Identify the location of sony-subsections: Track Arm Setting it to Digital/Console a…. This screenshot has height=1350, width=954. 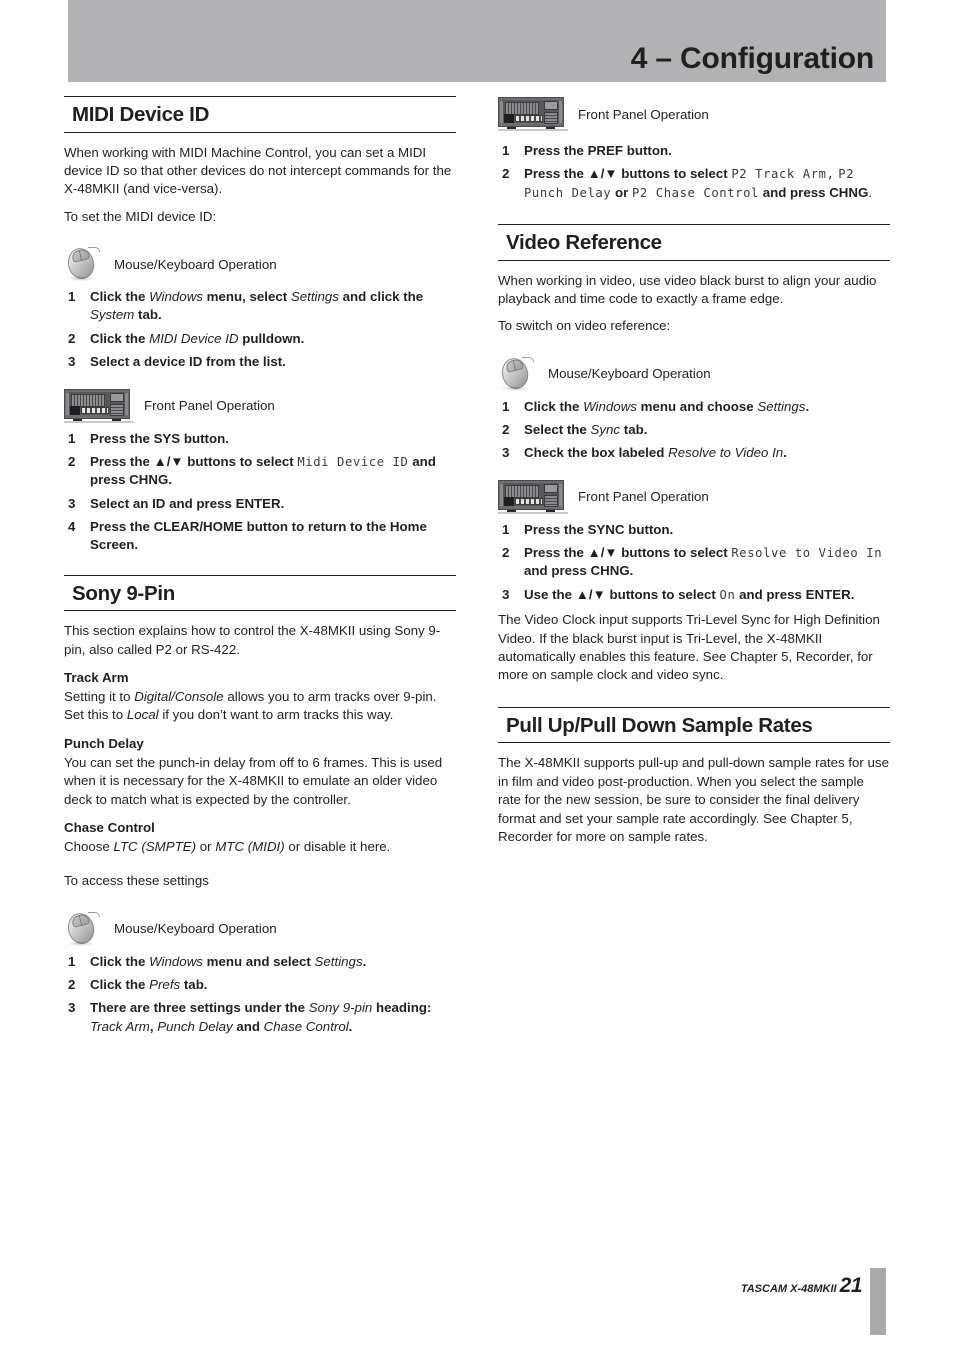
(260, 763).